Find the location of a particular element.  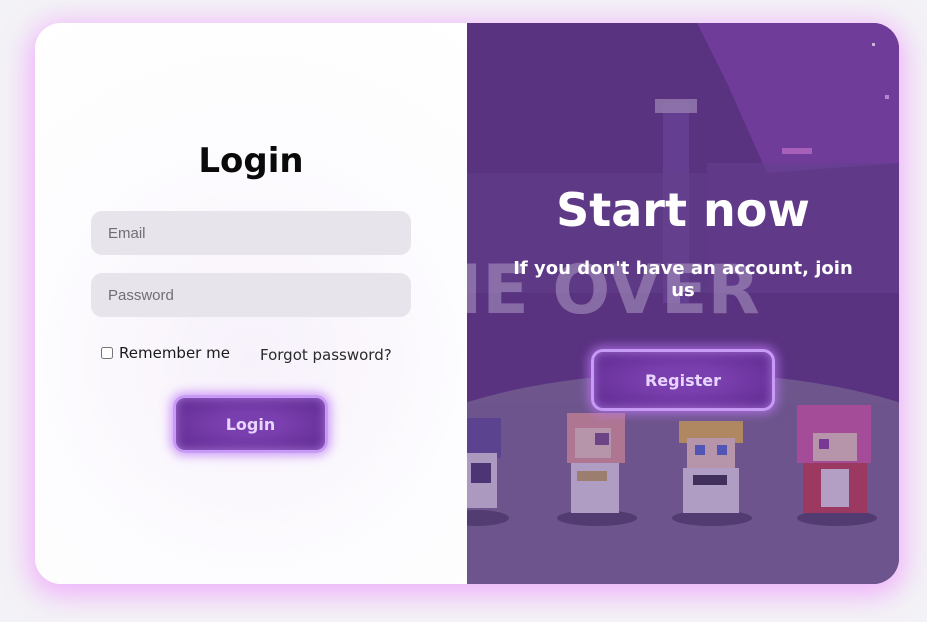

password-field is located at coordinates (251, 295).